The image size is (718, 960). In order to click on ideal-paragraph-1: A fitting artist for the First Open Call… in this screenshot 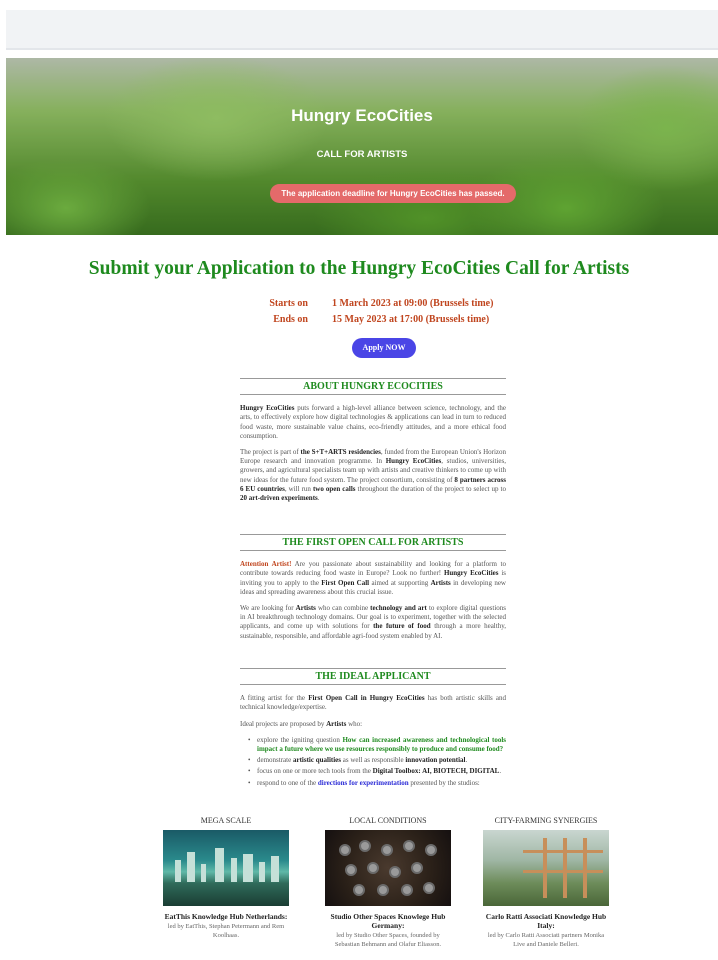, I will do `click(373, 703)`.